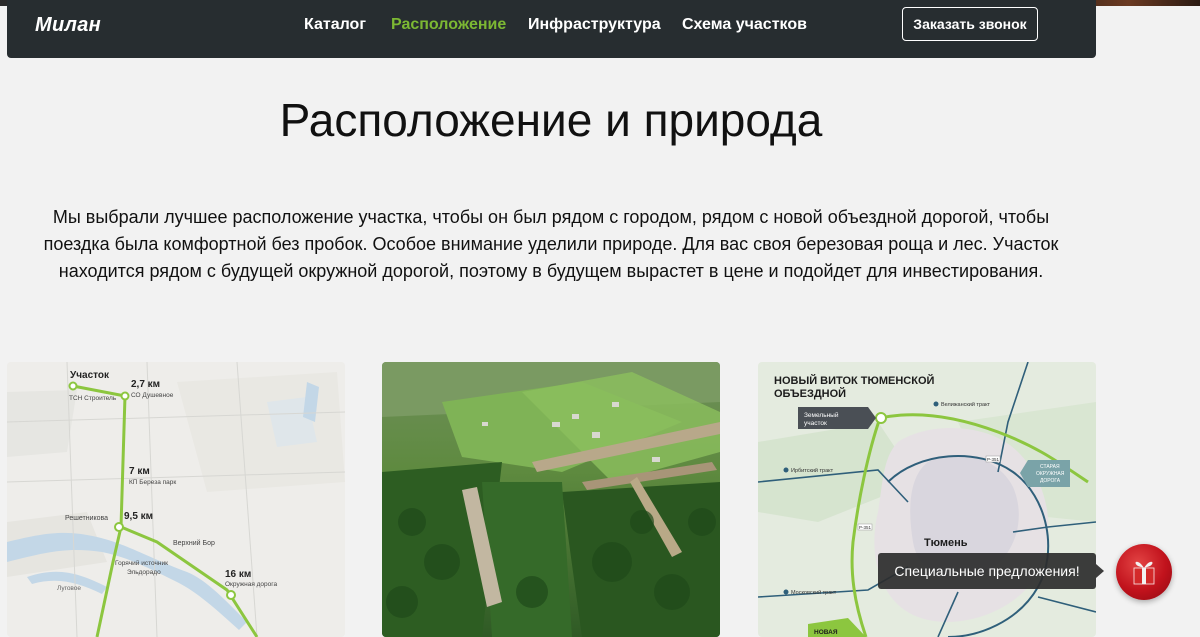 This screenshot has height=637, width=1200. What do you see at coordinates (812, 470) in the screenshot?
I see `road-label: Ирбитский тракт` at bounding box center [812, 470].